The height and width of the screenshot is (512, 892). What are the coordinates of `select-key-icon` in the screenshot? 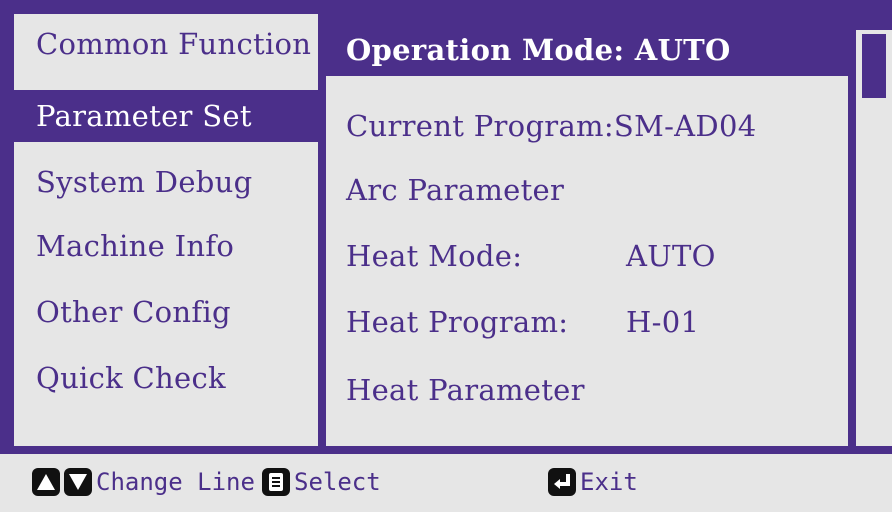 It's located at (276, 482).